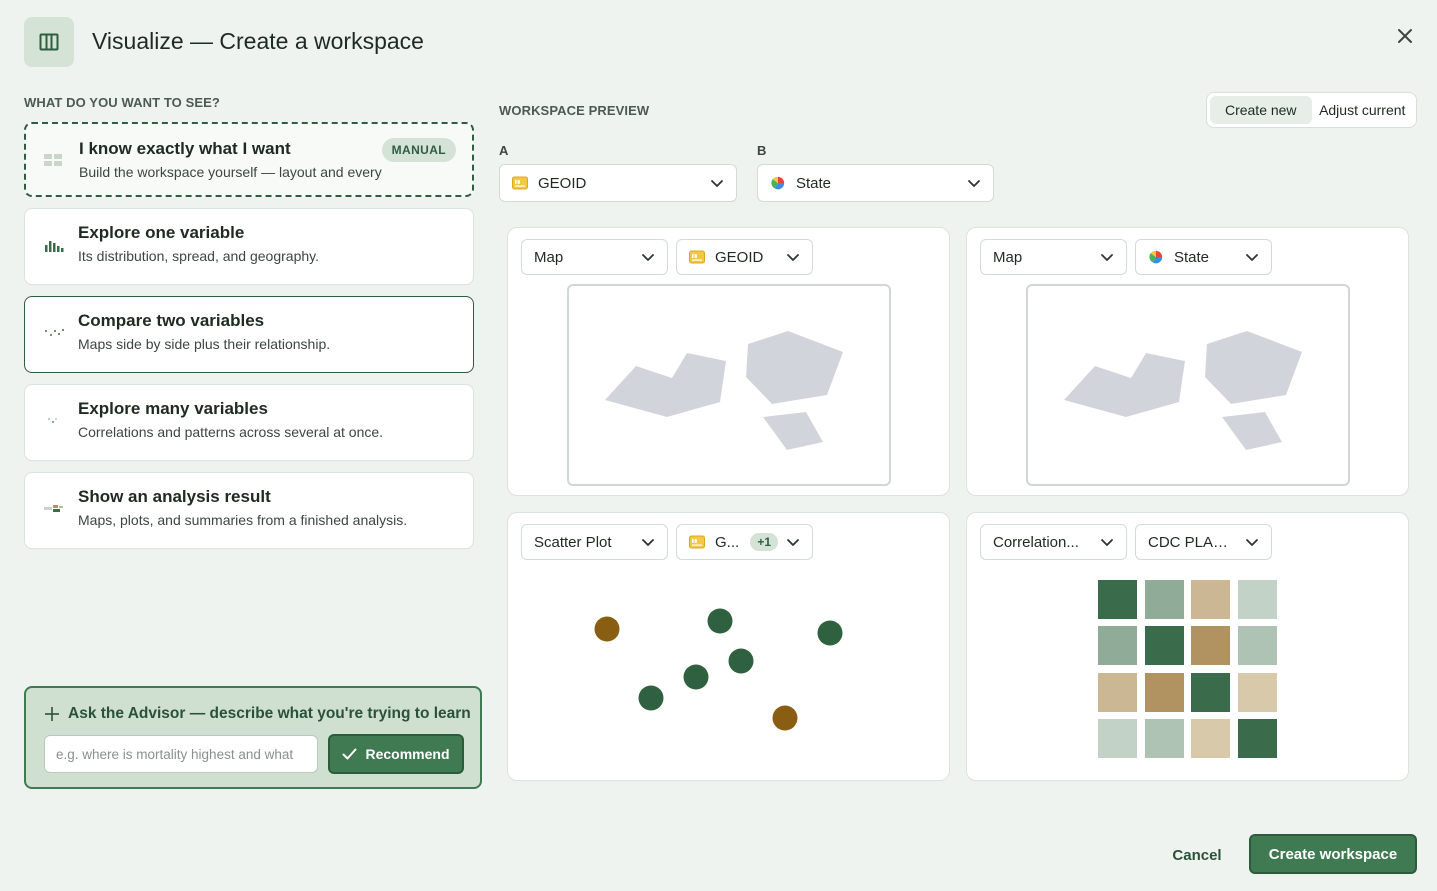 This screenshot has width=1437, height=891. What do you see at coordinates (573, 542) in the screenshot?
I see `panel-viz-type: Scatter Plot` at bounding box center [573, 542].